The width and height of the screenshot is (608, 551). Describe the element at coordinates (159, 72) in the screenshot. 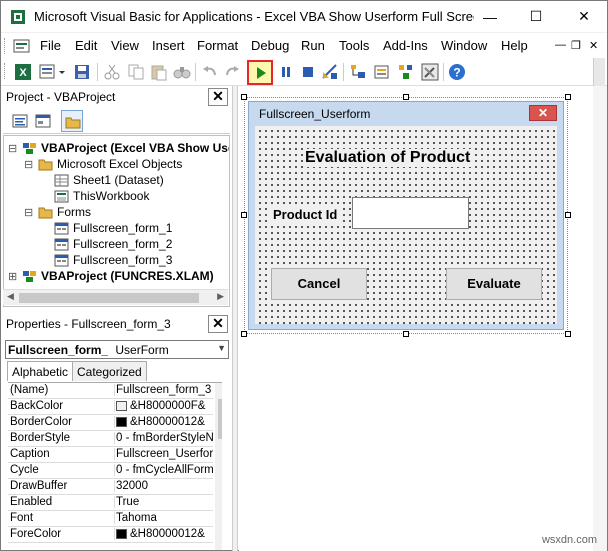

I see `paste-icon` at that location.